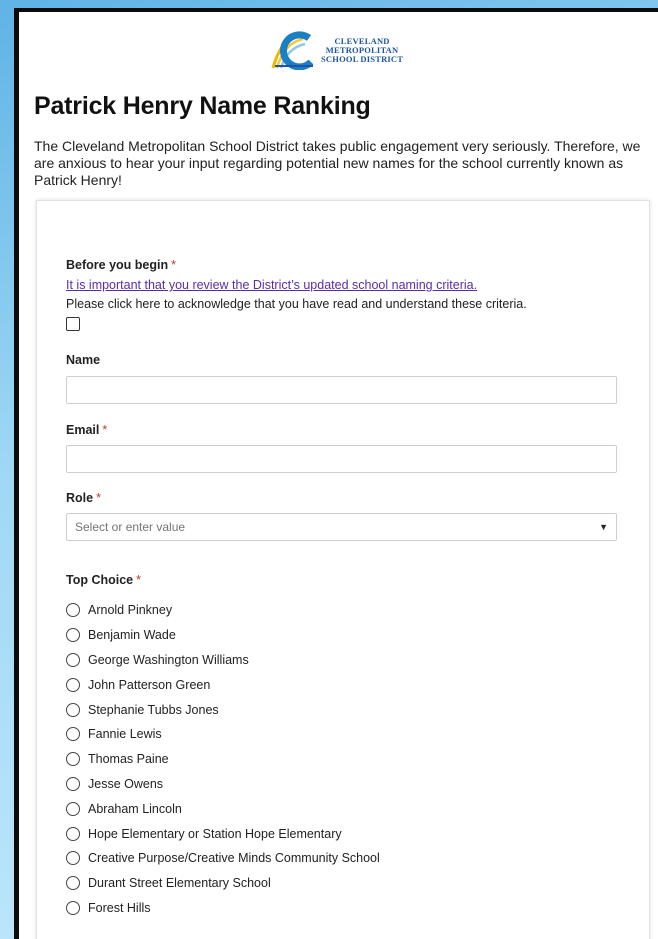 The image size is (658, 939). I want to click on before-you-begin-label: Before you begin *, so click(121, 265).